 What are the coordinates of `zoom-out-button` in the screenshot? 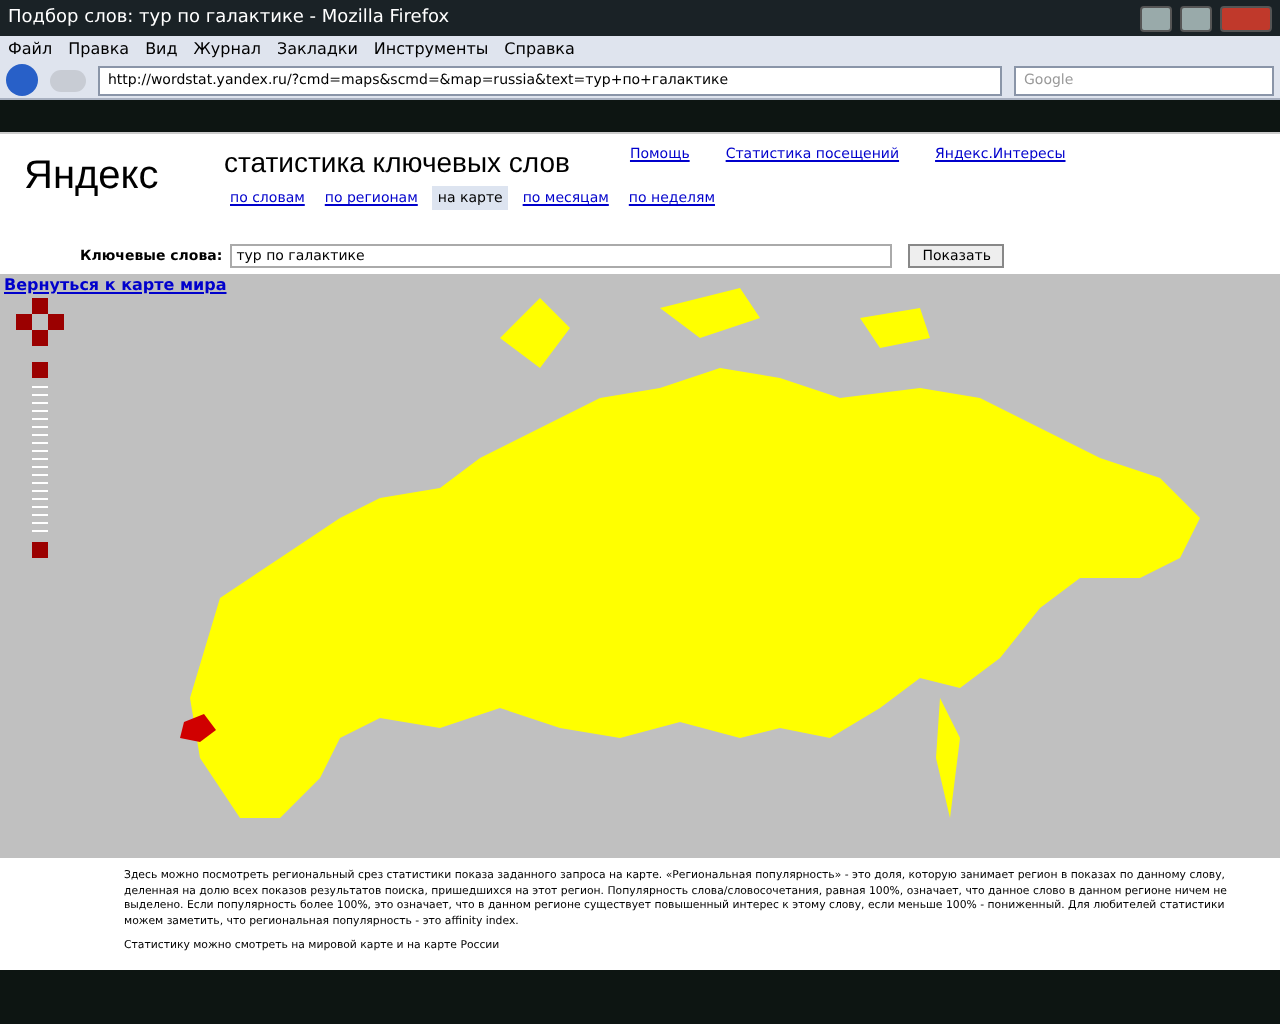 It's located at (40, 550).